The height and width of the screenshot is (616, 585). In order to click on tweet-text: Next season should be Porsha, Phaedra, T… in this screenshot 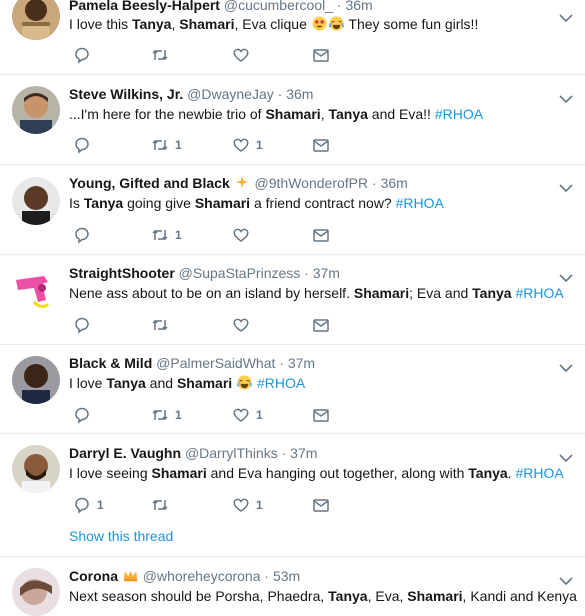, I will do `click(323, 596)`.